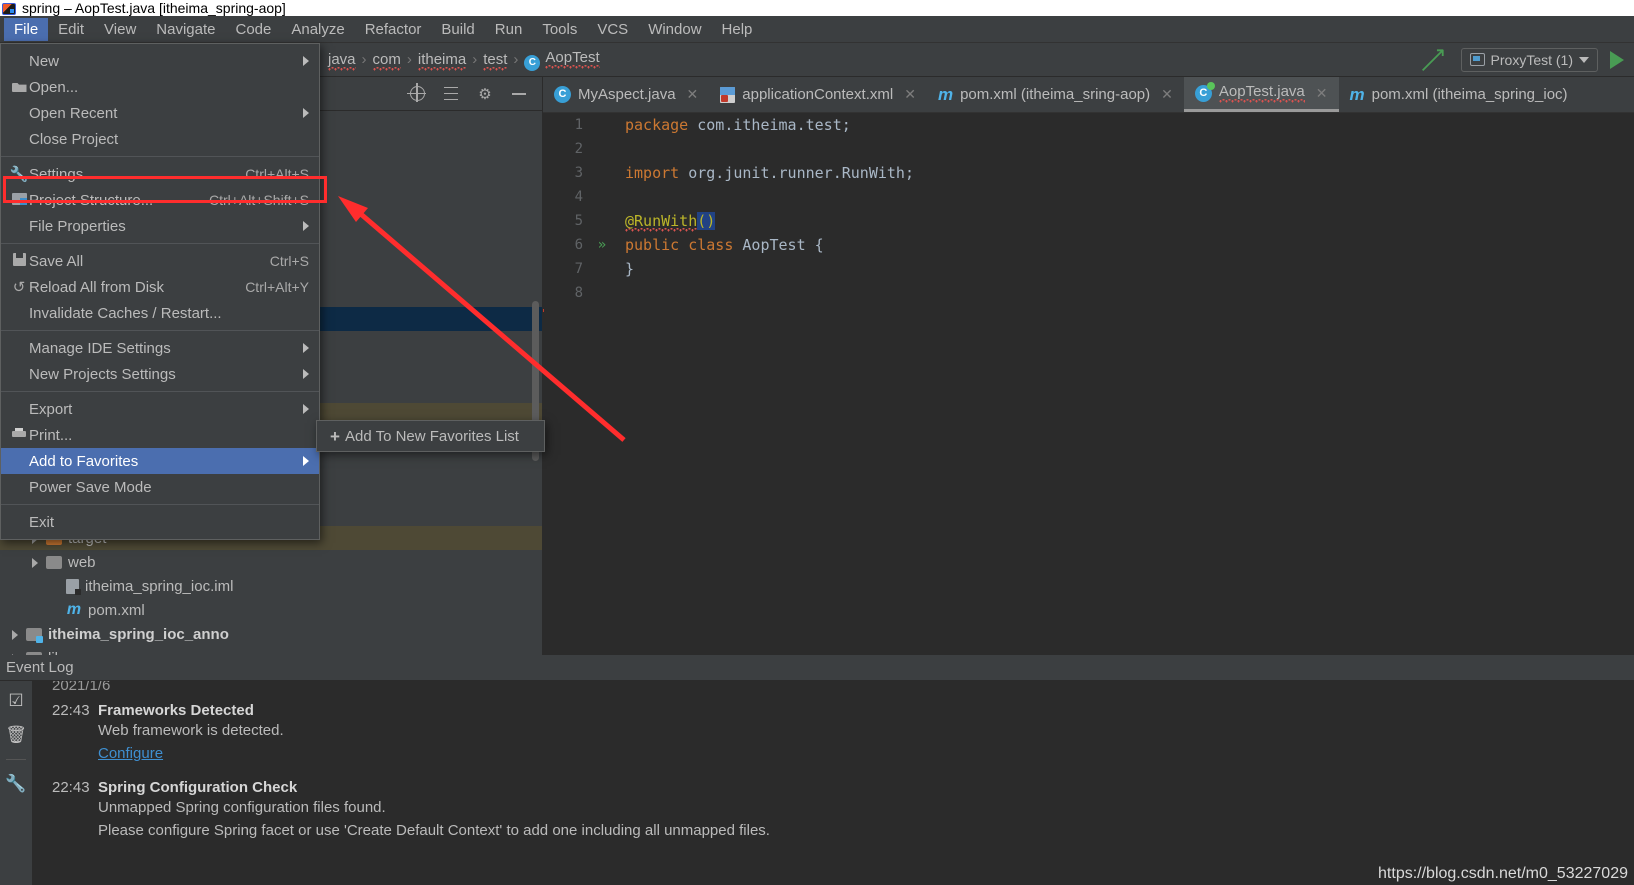  Describe the element at coordinates (160, 61) in the screenshot. I see `menu-item-new: New` at that location.